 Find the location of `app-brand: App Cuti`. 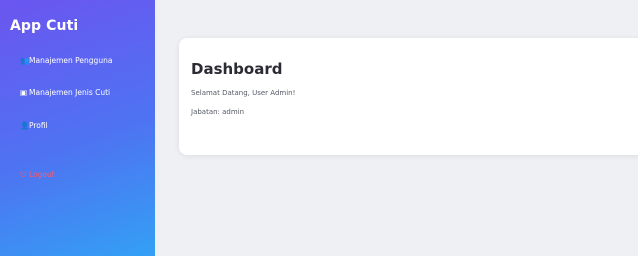

app-brand: App Cuti is located at coordinates (44, 26).